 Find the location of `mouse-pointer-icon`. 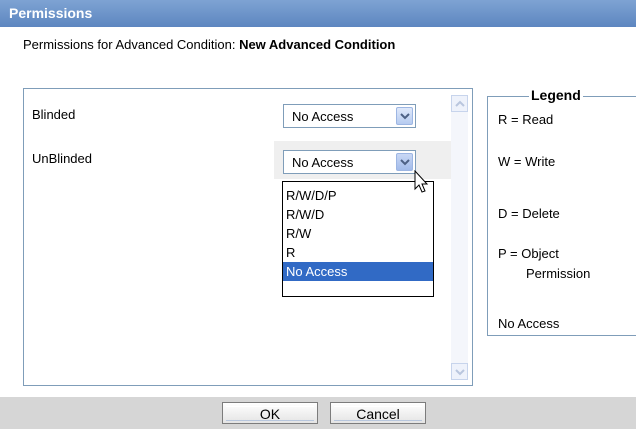

mouse-pointer-icon is located at coordinates (422, 184).